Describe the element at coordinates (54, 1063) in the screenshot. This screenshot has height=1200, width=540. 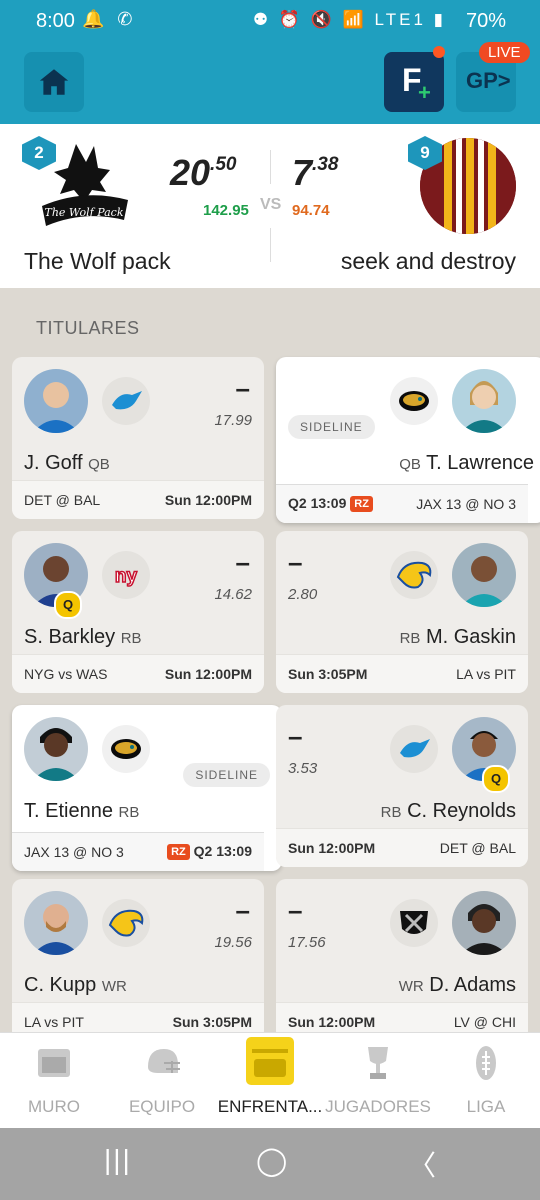
I see `wall-icon` at that location.